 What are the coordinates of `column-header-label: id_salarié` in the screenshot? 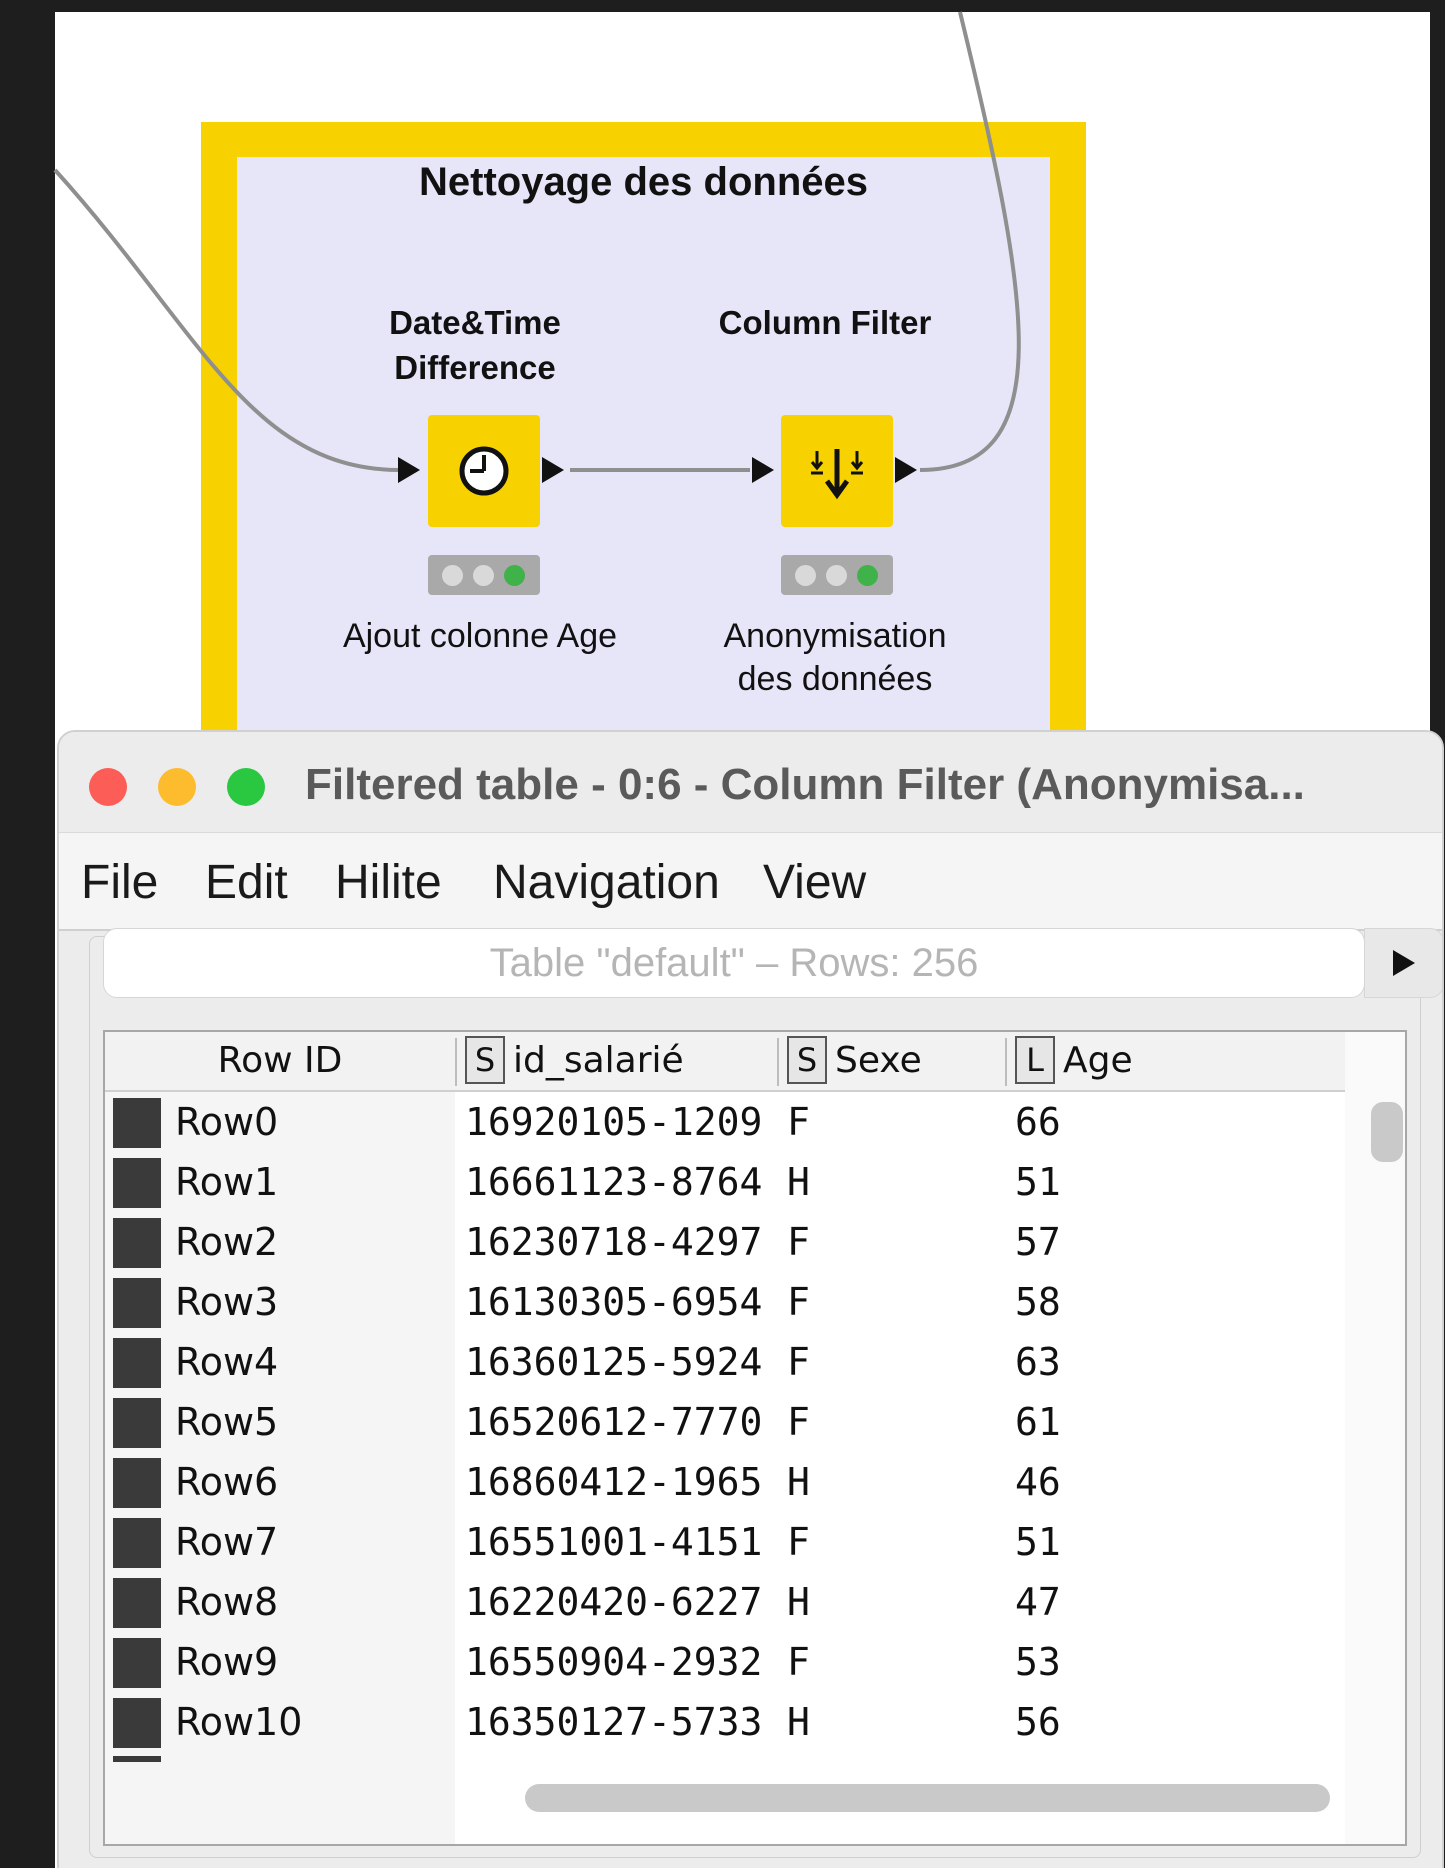 It's located at (598, 1060).